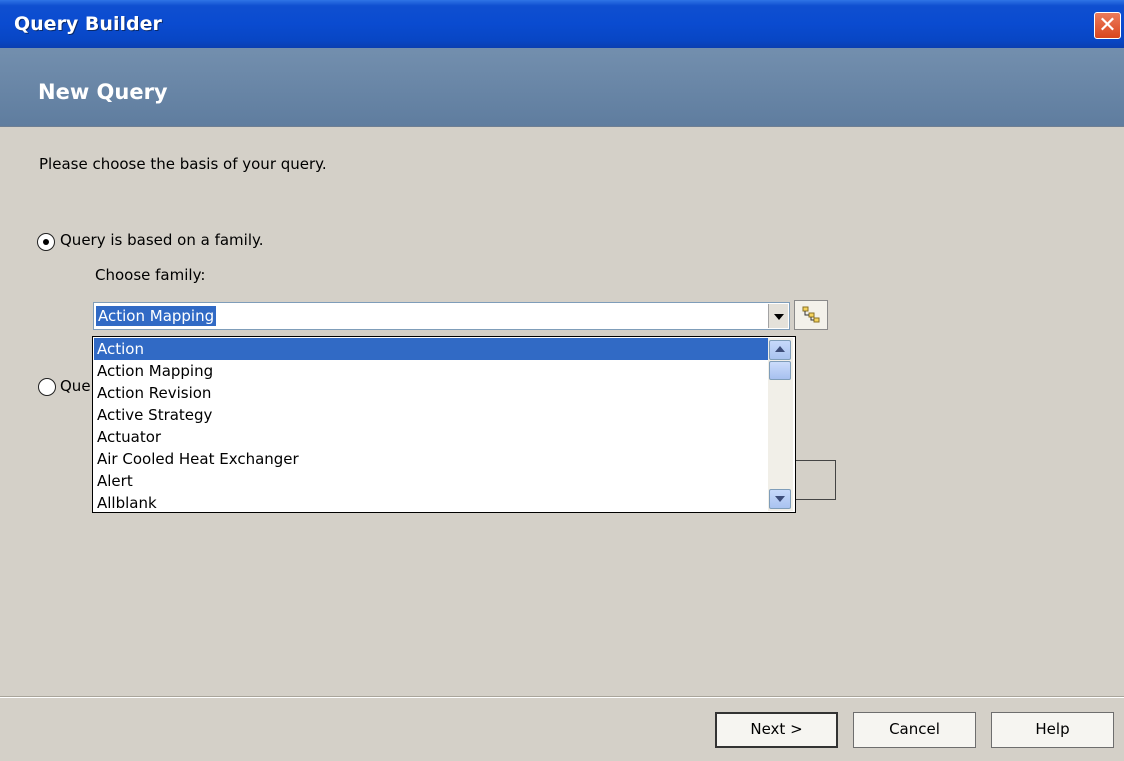 The height and width of the screenshot is (761, 1124). I want to click on window-title: Query Builder, so click(88, 24).